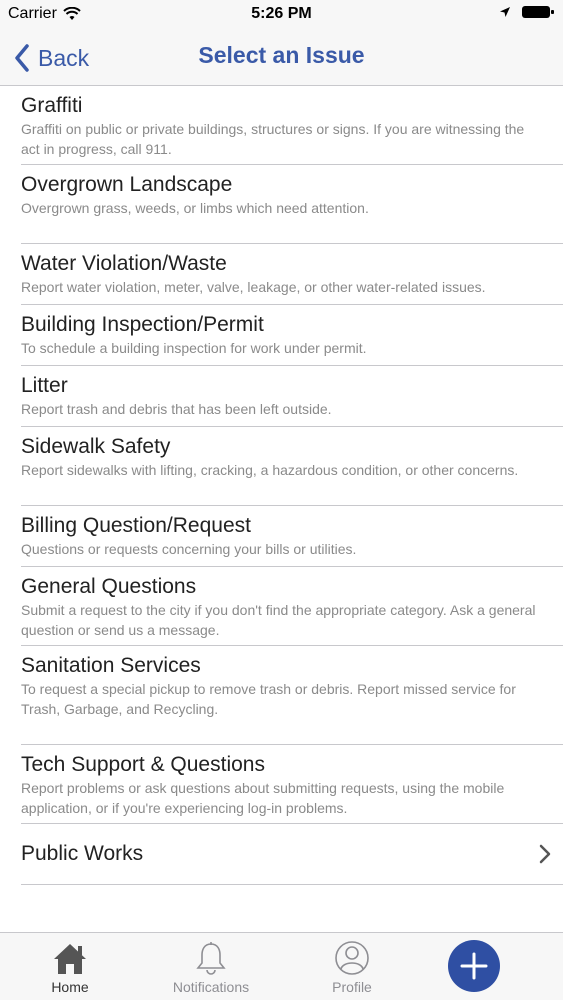 This screenshot has height=1001, width=563. Describe the element at coordinates (352, 987) in the screenshot. I see `tab-label: Profile` at that location.